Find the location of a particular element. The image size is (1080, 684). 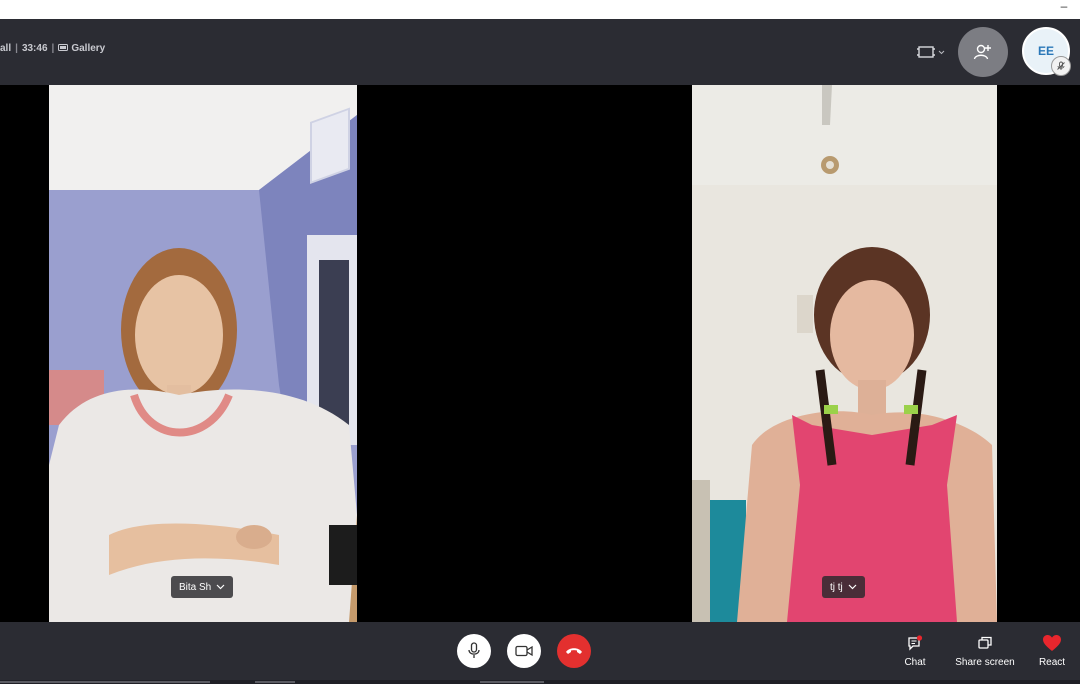

title-bar: – is located at coordinates (540, 9).